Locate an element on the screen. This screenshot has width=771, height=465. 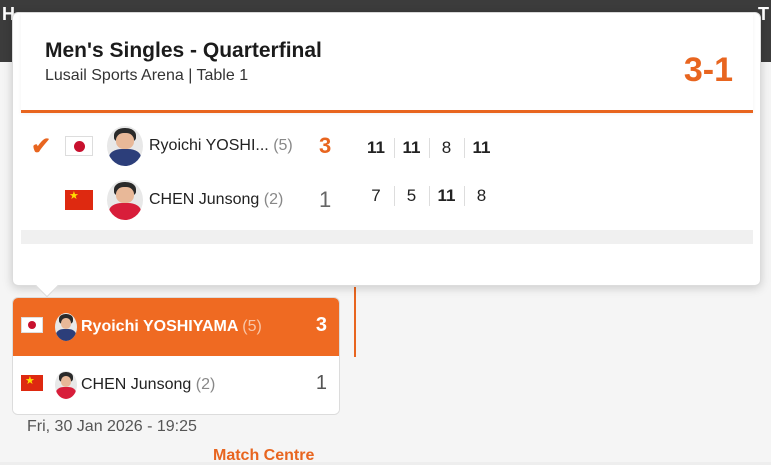
player-sets-won: 3 is located at coordinates (325, 145).